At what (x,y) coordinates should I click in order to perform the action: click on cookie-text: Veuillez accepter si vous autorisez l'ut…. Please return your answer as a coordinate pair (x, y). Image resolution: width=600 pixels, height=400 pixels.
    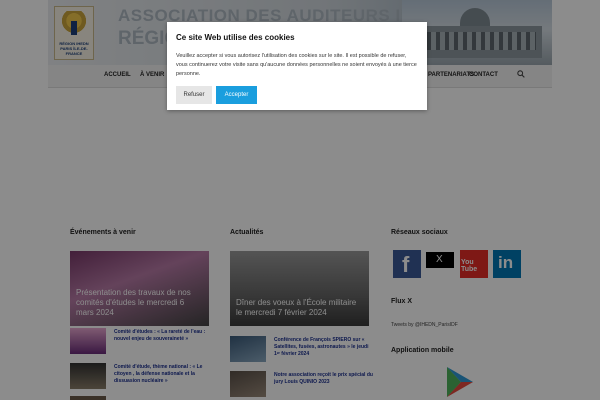
    Looking at the image, I should click on (296, 65).